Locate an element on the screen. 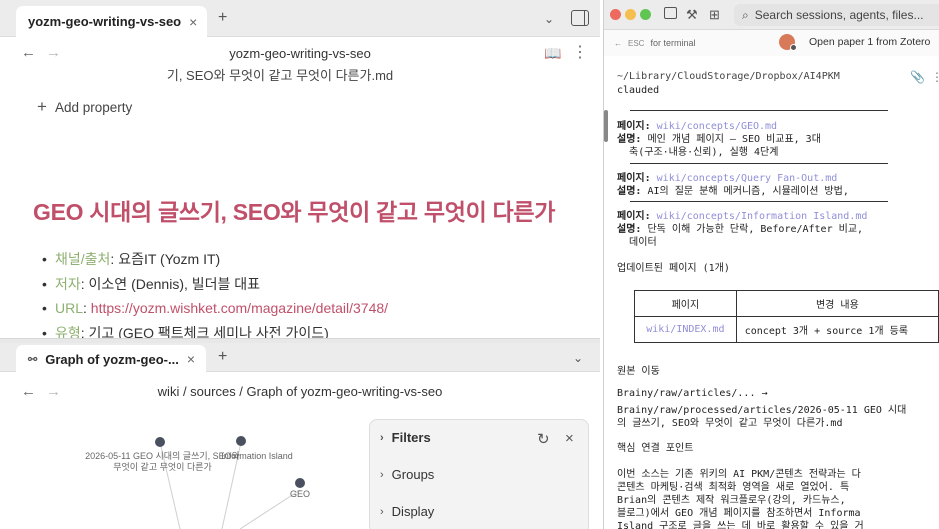 This screenshot has height=529, width=939. avatar is located at coordinates (788, 42).